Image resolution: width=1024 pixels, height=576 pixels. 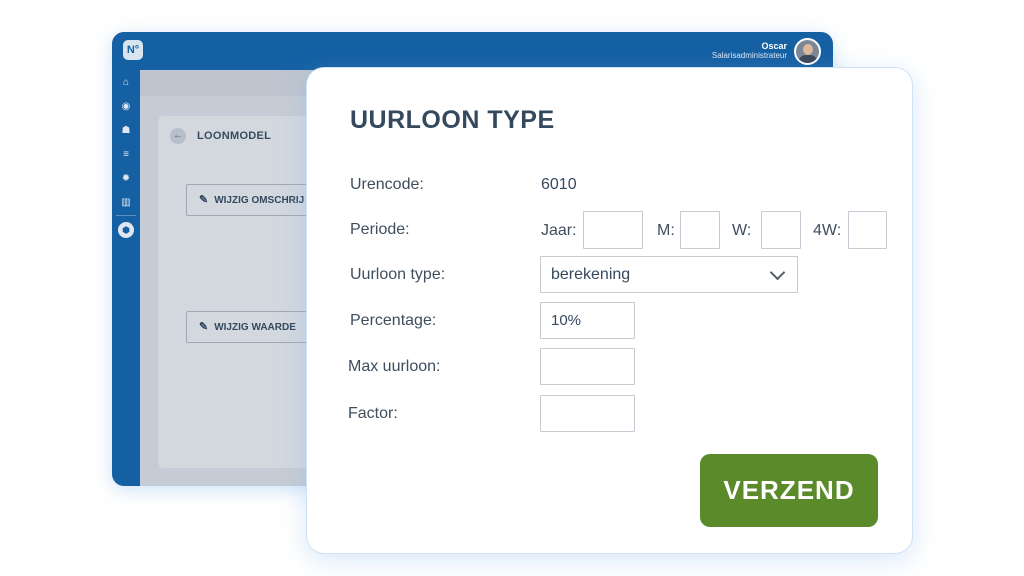 What do you see at coordinates (393, 320) in the screenshot?
I see `percentage-label: Percentage:` at bounding box center [393, 320].